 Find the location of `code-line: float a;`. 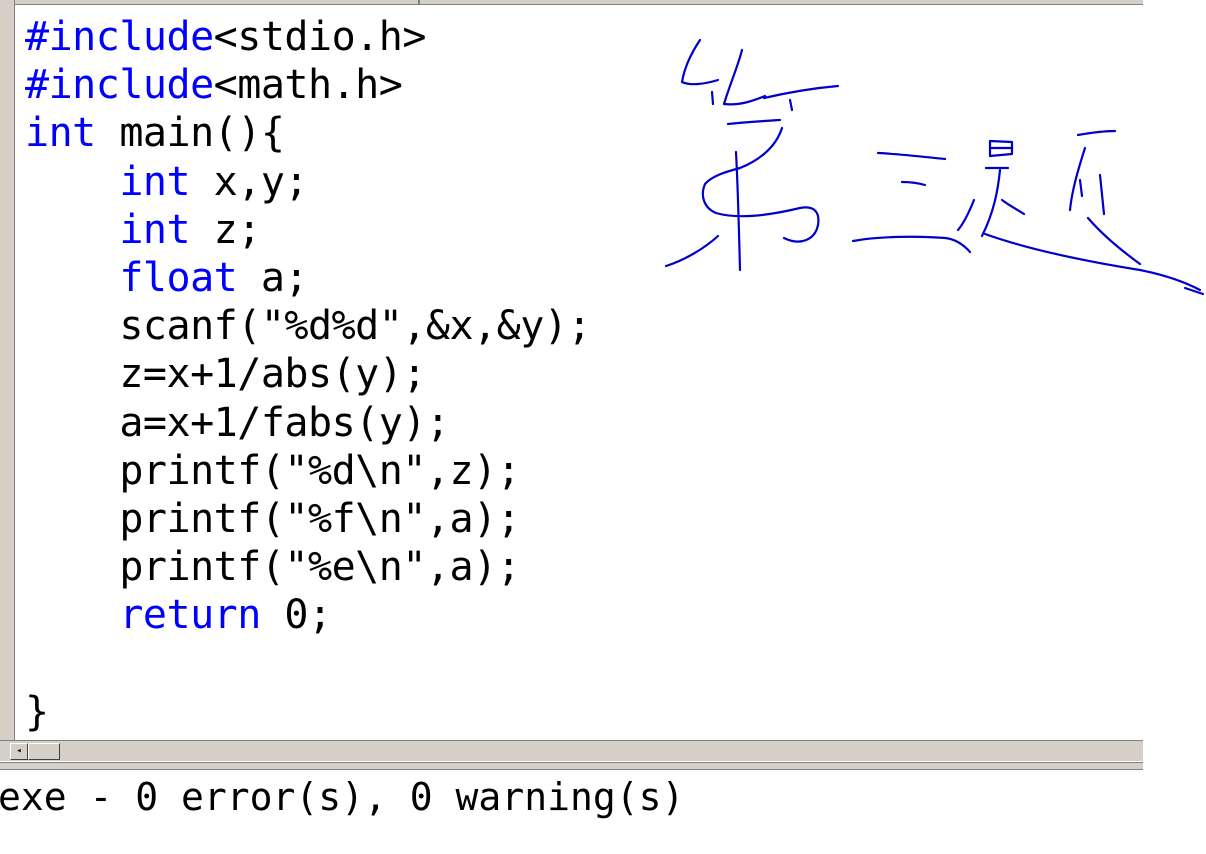

code-line: float a; is located at coordinates (308, 278).